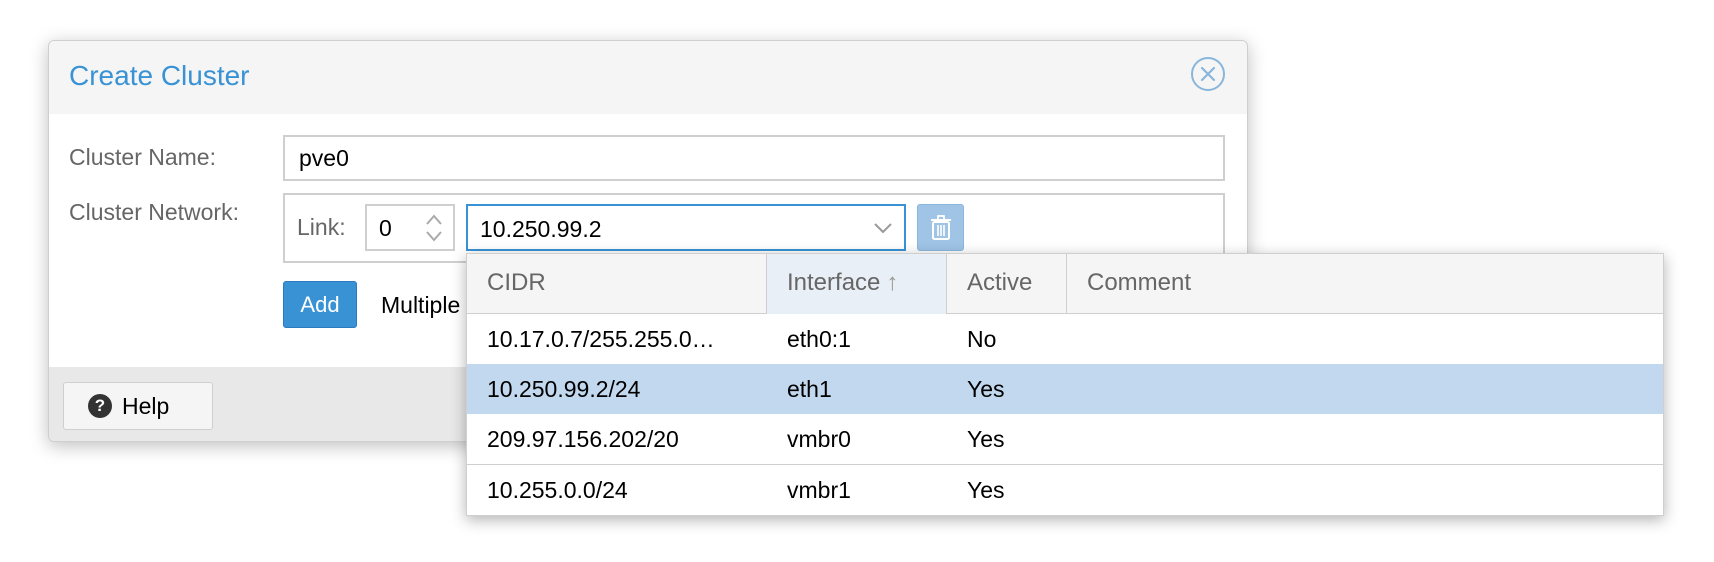 The height and width of the screenshot is (562, 1714). What do you see at coordinates (892, 282) in the screenshot?
I see `sort-ascending-icon: ↑` at bounding box center [892, 282].